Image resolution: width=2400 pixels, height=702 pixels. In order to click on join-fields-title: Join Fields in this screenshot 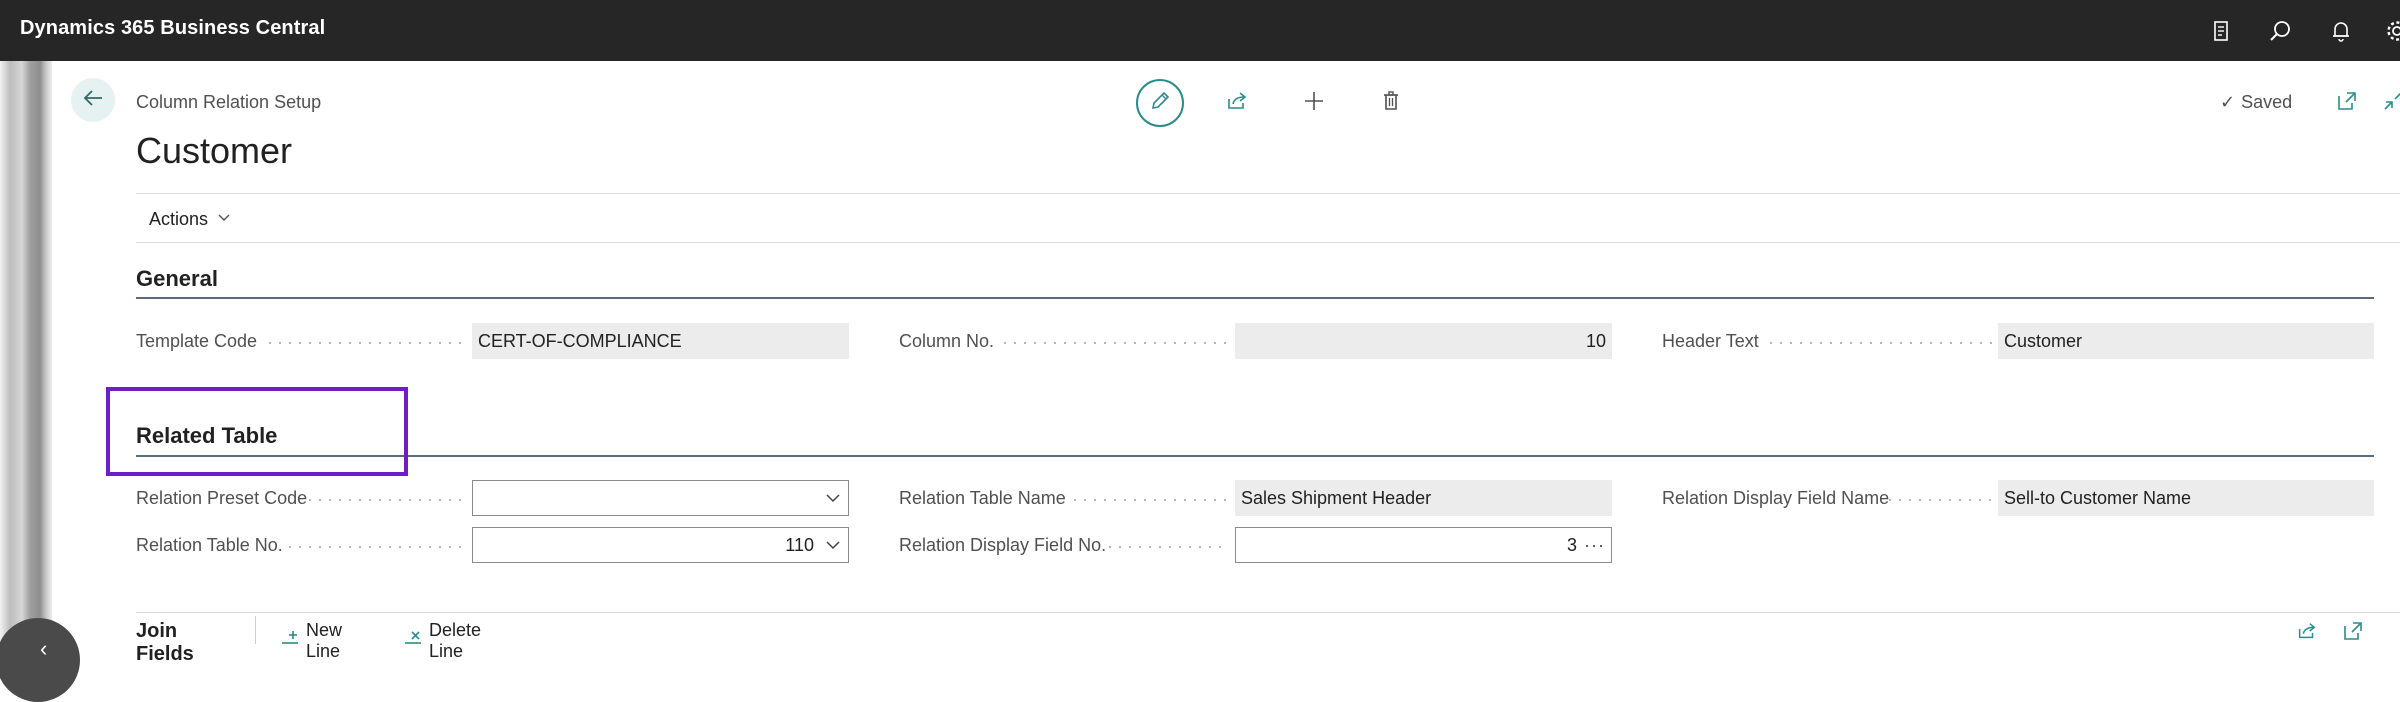, I will do `click(165, 643)`.